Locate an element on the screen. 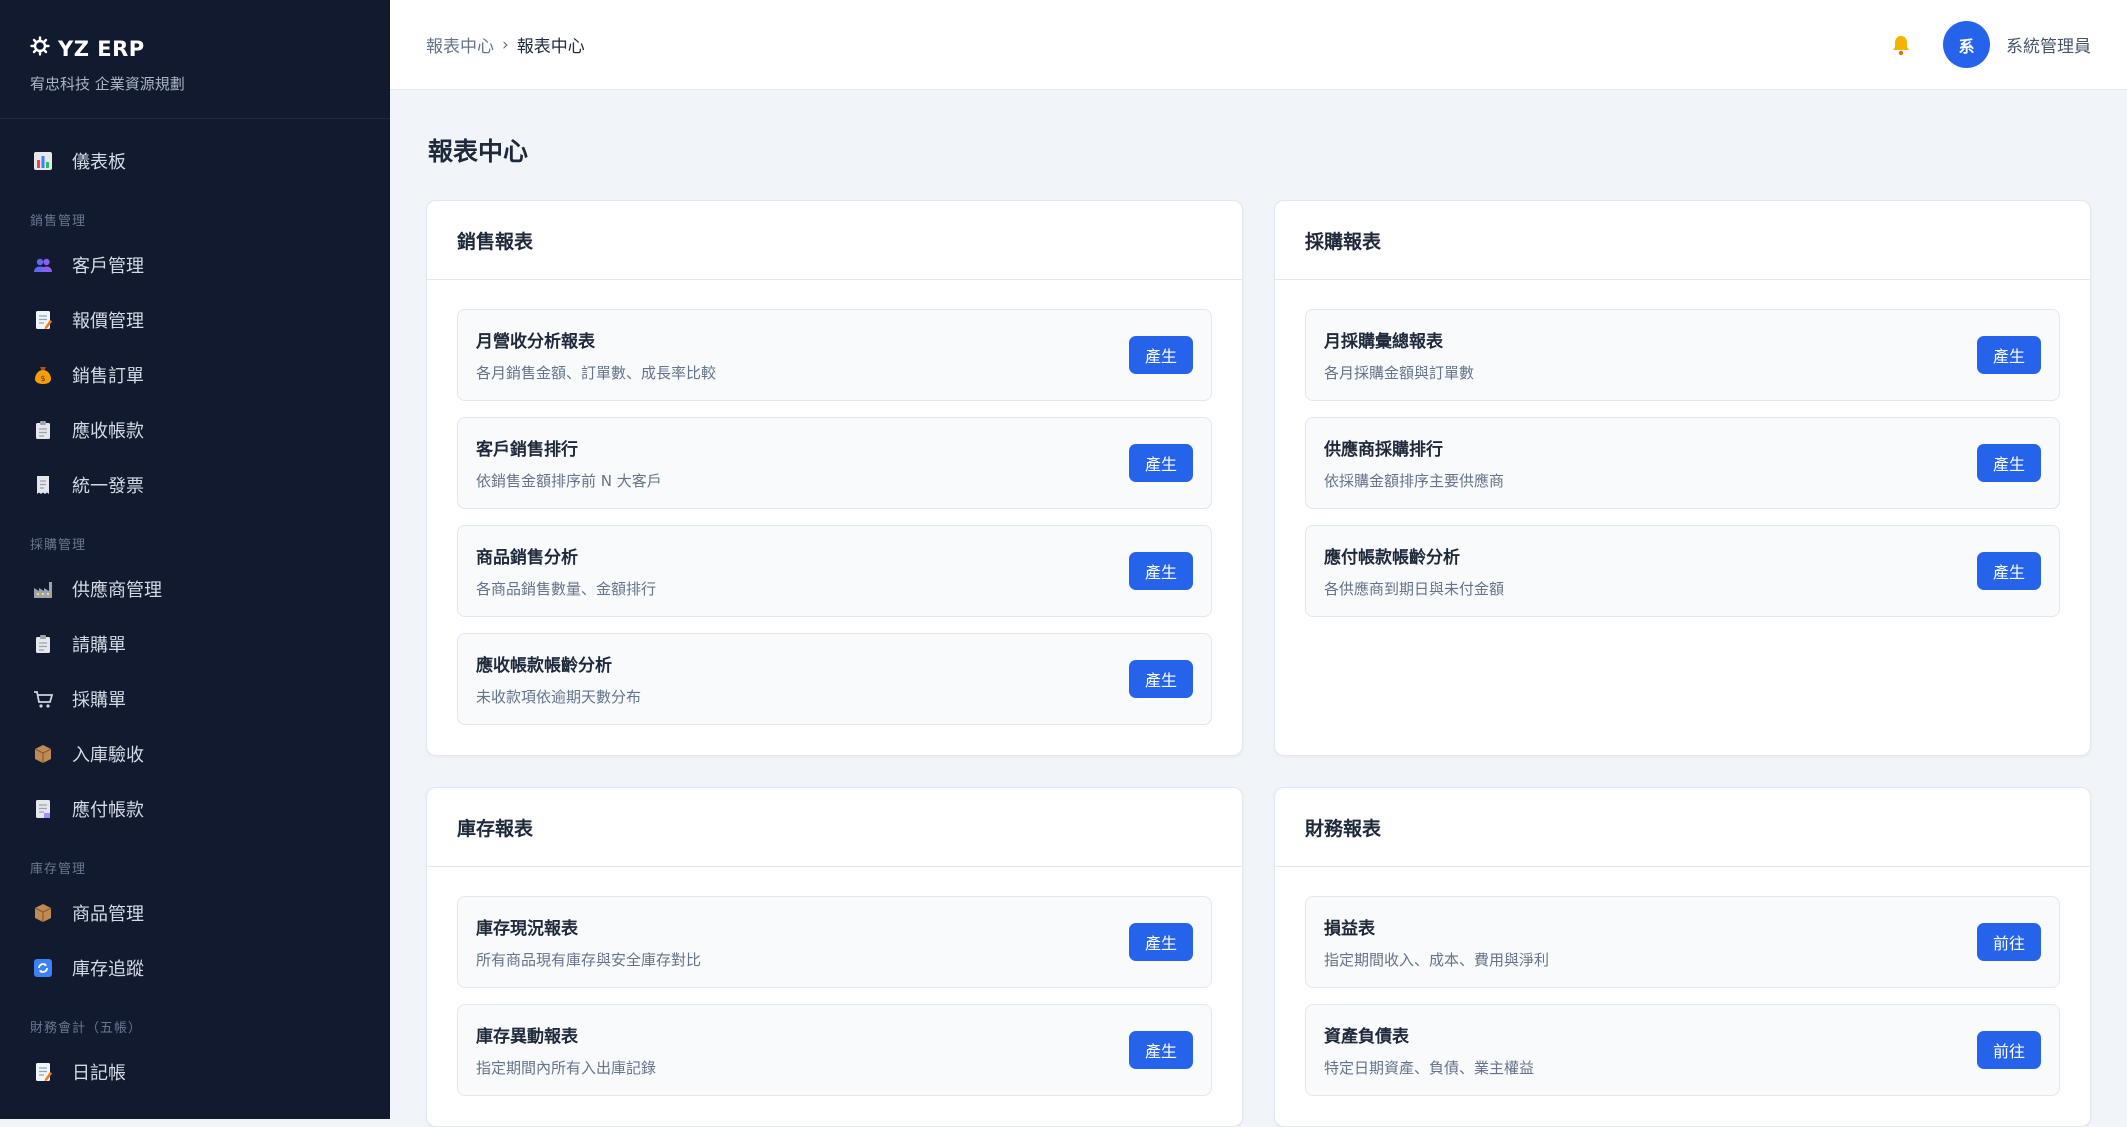 The image size is (2127, 1127). sidebar-item-requisitions: 請購單 is located at coordinates (195, 643).